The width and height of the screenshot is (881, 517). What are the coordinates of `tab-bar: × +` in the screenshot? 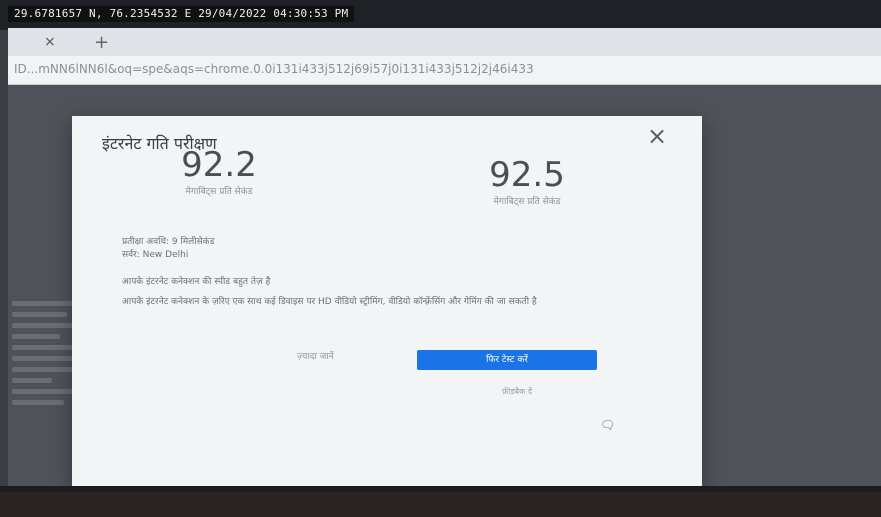 It's located at (444, 42).